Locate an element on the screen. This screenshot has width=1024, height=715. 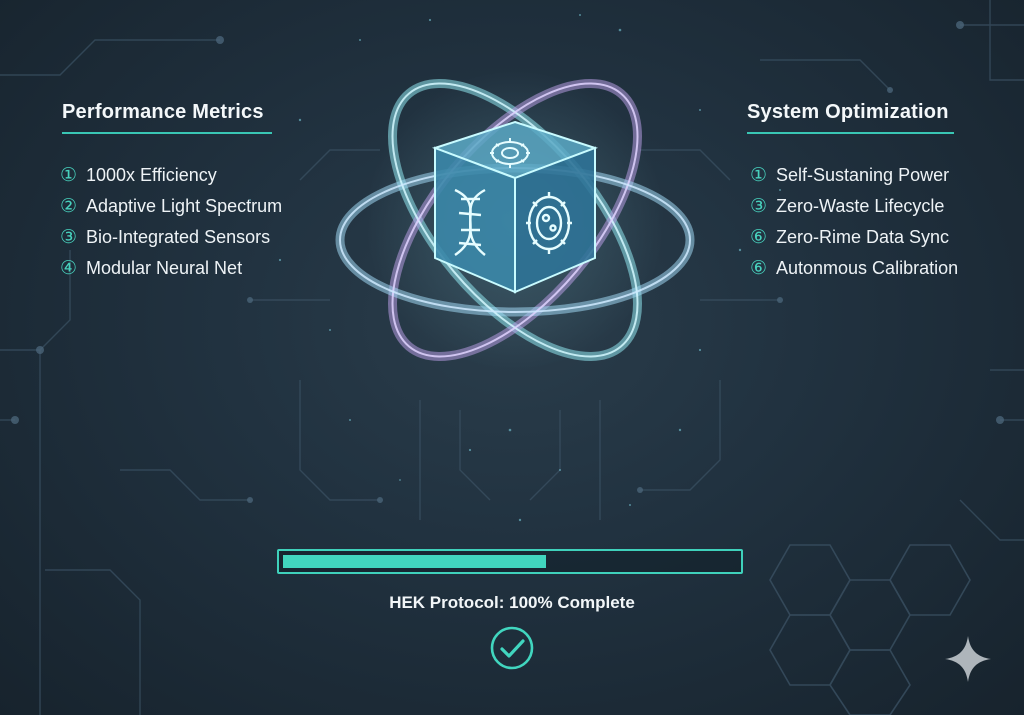
progress-bar-fill is located at coordinates (414, 561).